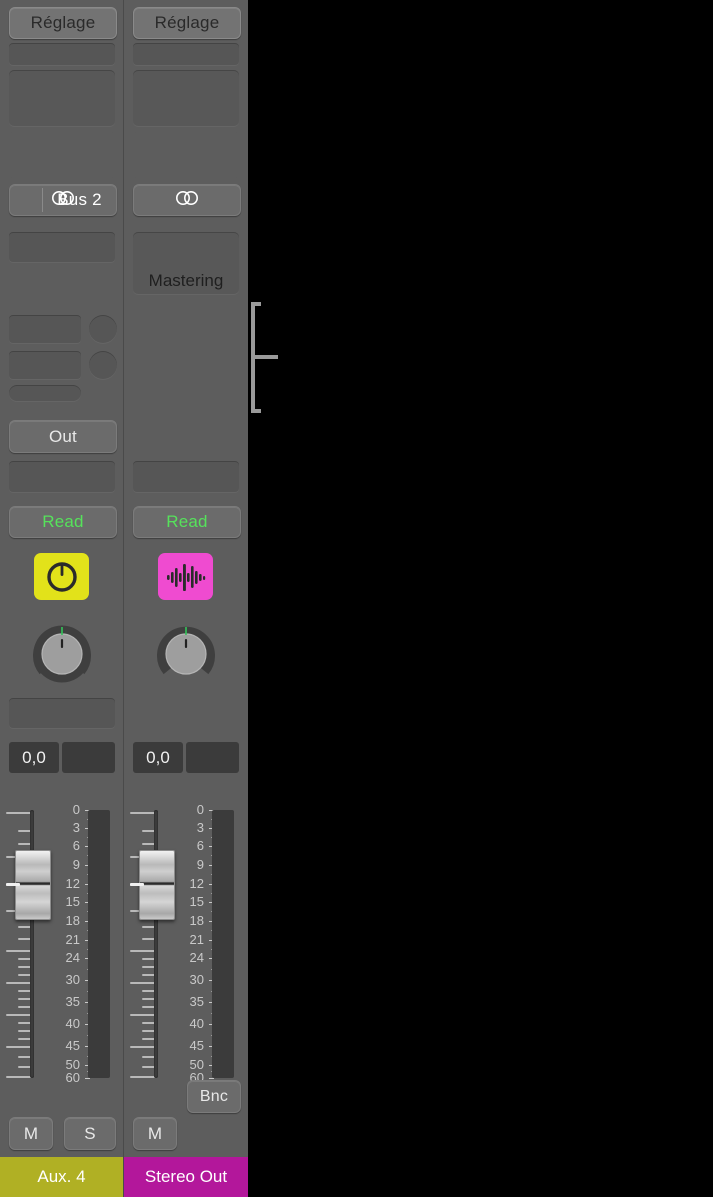  Describe the element at coordinates (264, 357) in the screenshot. I see `callout-bracket` at that location.